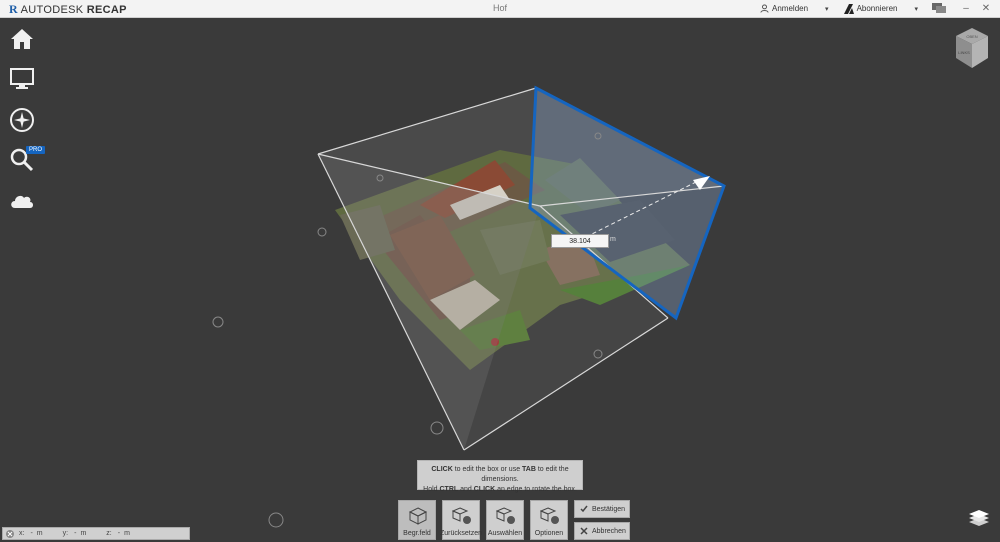  Describe the element at coordinates (417, 533) in the screenshot. I see `tool-label: Begr.feld` at that location.